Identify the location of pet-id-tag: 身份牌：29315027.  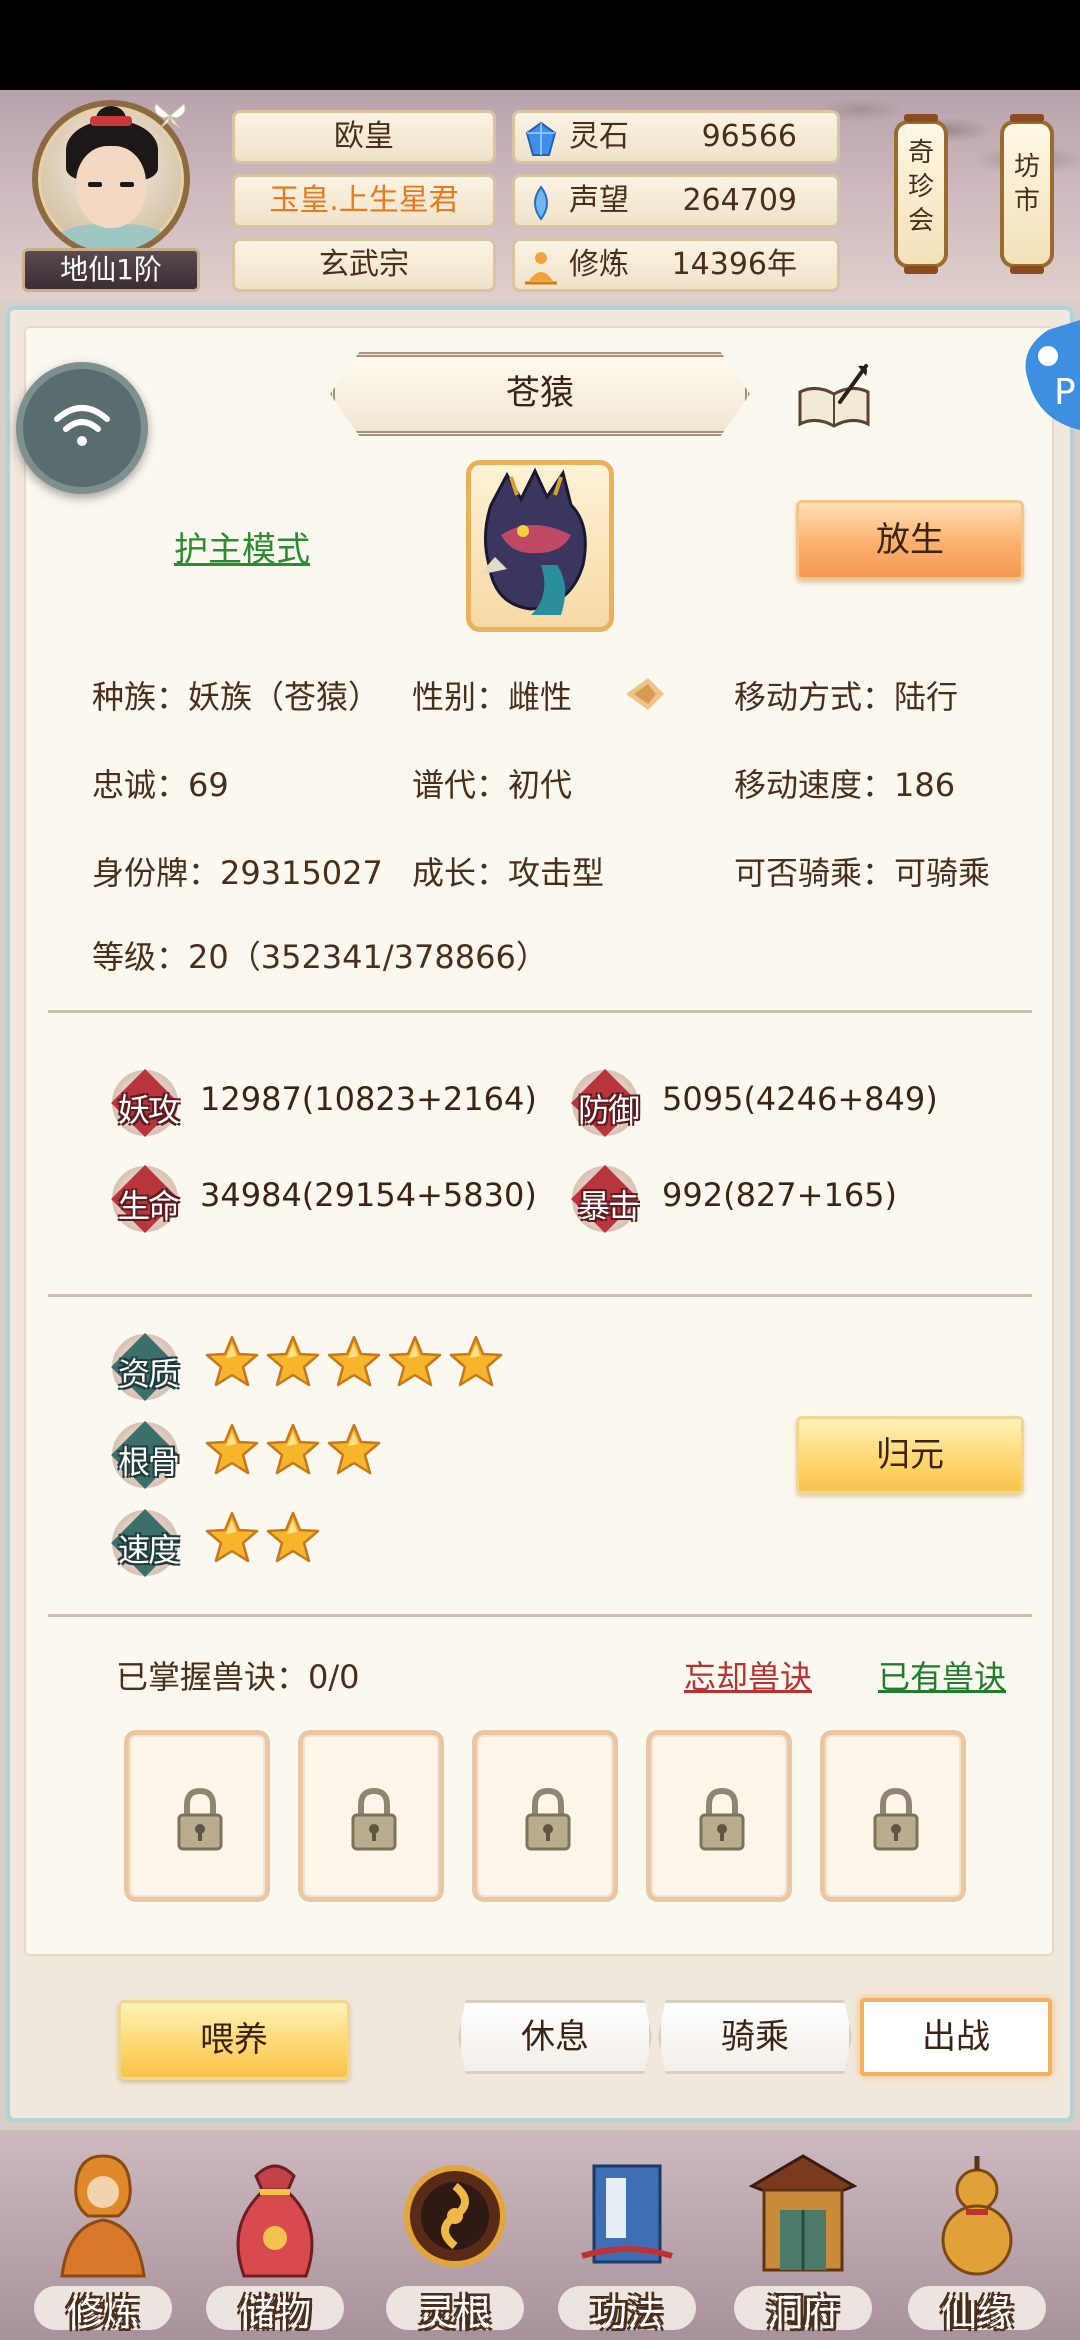
(237, 873).